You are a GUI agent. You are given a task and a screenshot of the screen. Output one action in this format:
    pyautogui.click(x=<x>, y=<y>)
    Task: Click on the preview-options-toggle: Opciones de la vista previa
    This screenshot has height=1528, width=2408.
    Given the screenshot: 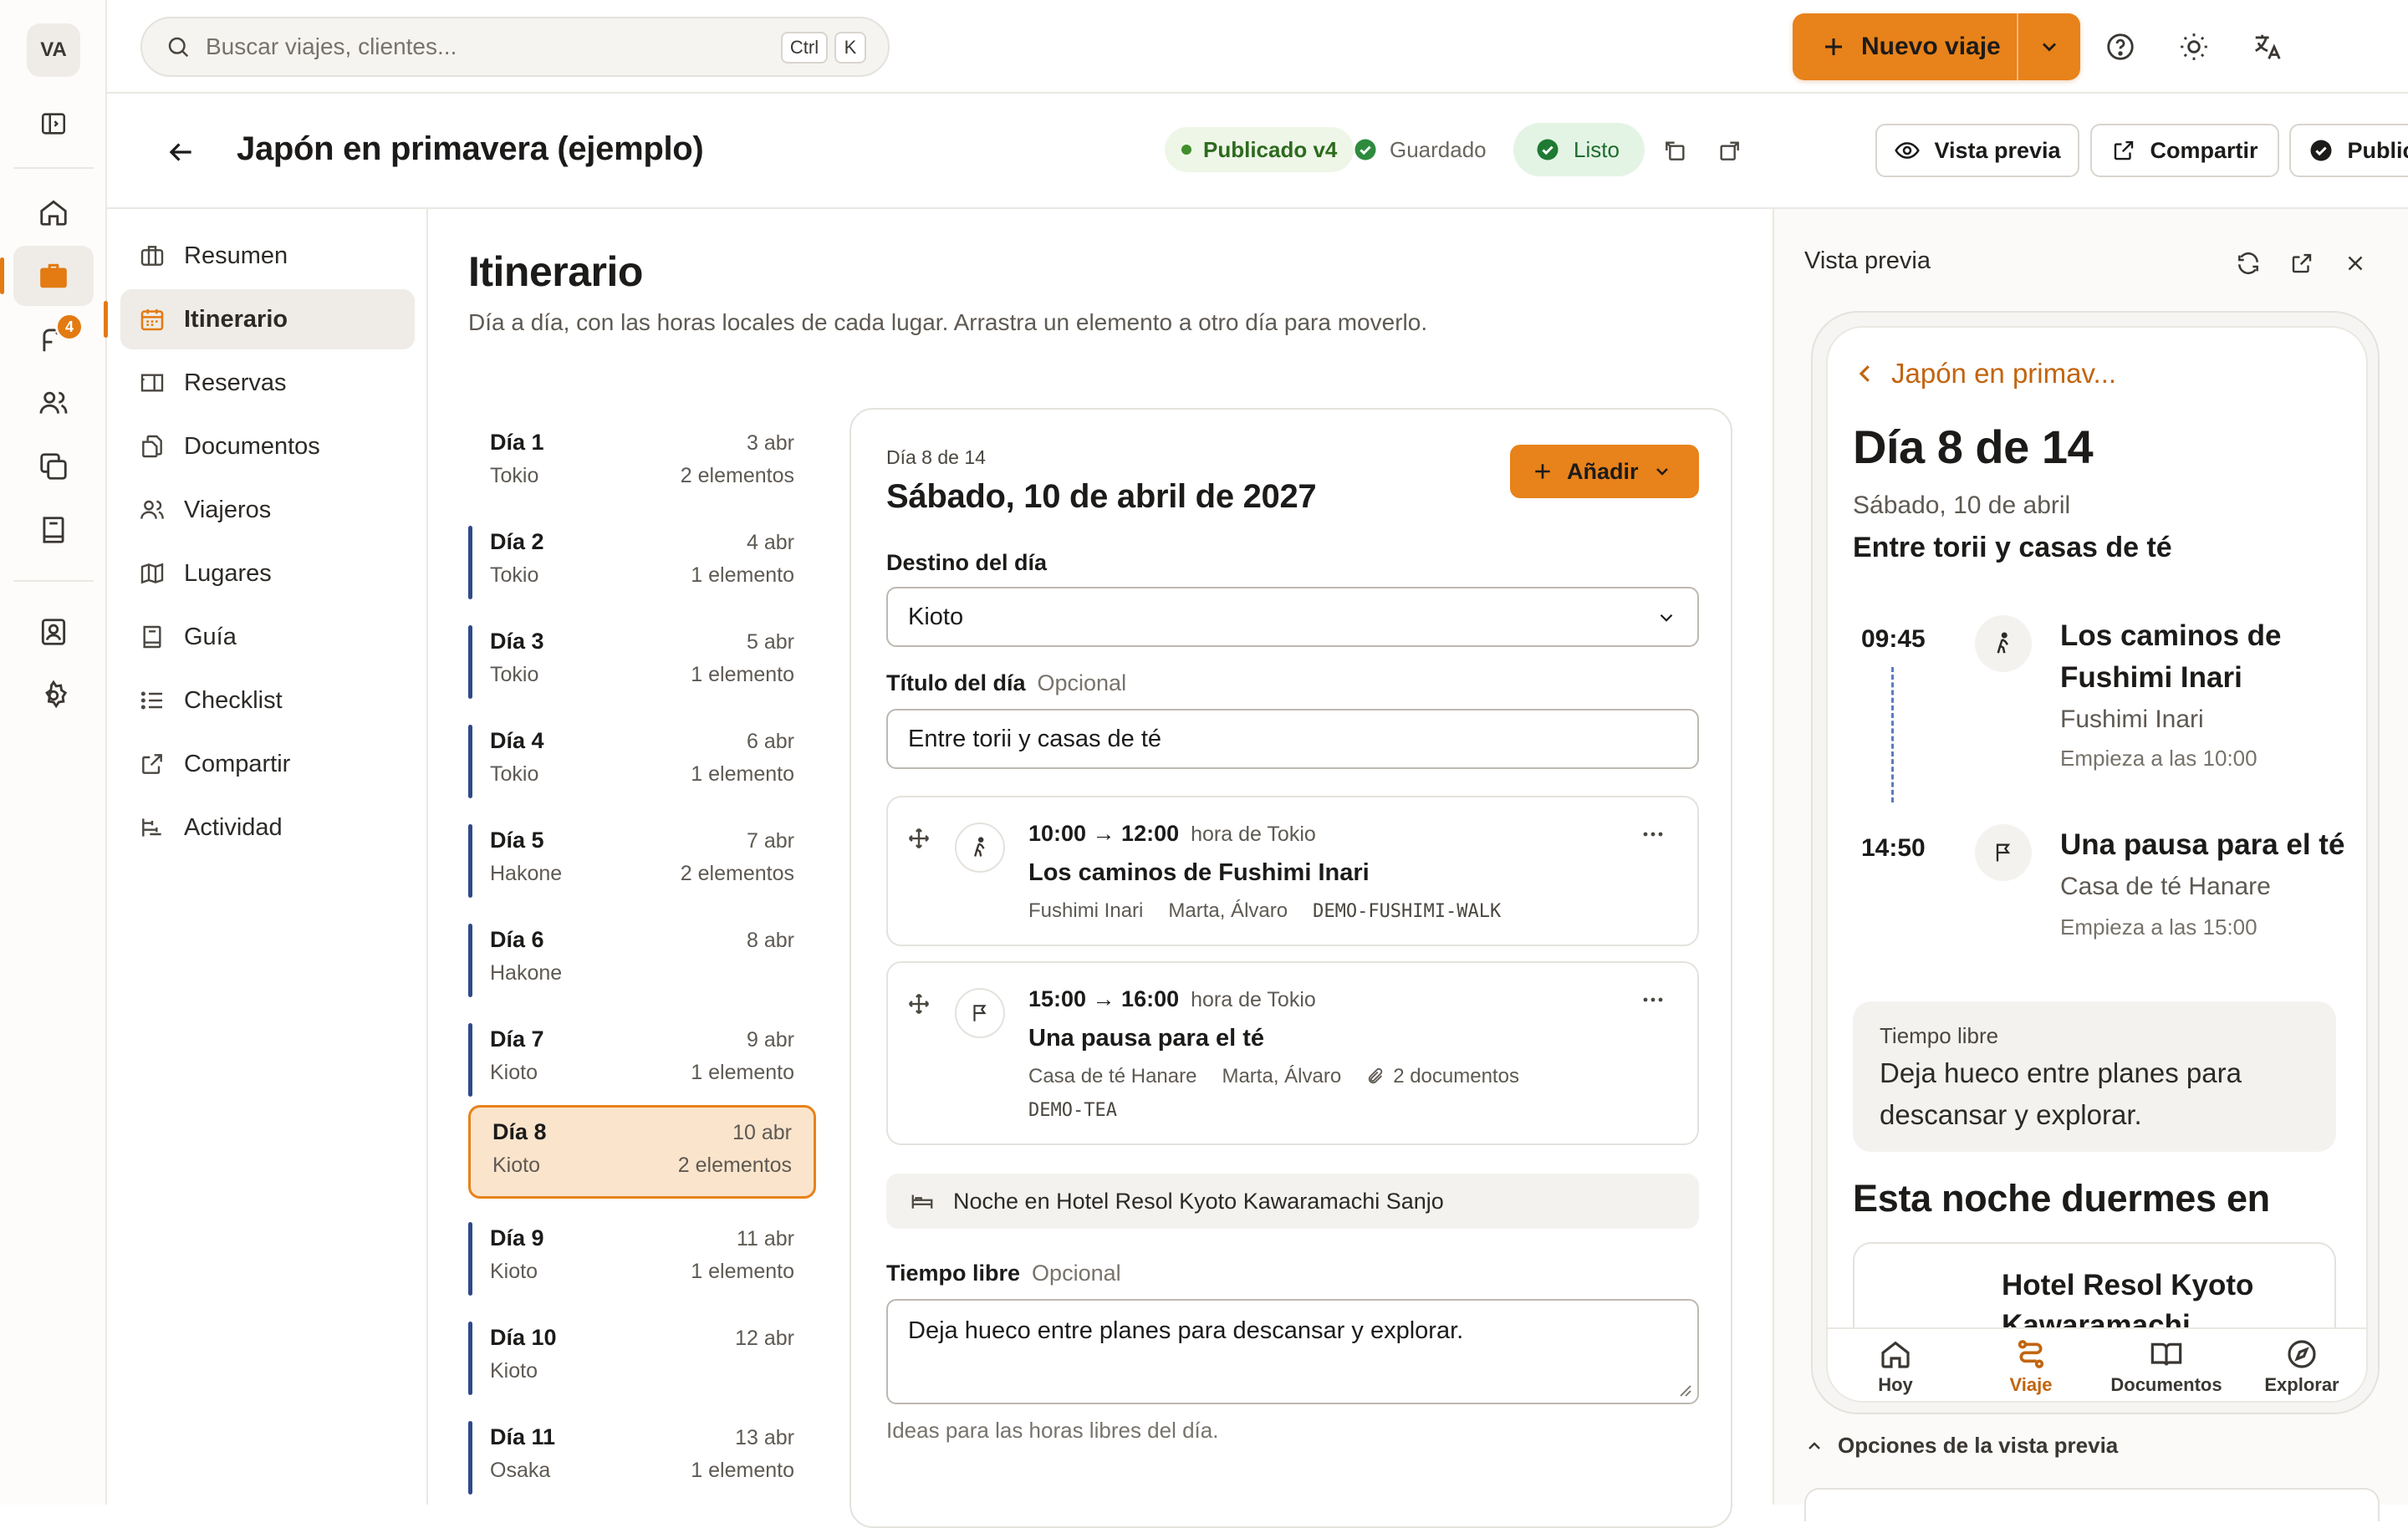 What is the action you would take?
    pyautogui.click(x=1961, y=1446)
    